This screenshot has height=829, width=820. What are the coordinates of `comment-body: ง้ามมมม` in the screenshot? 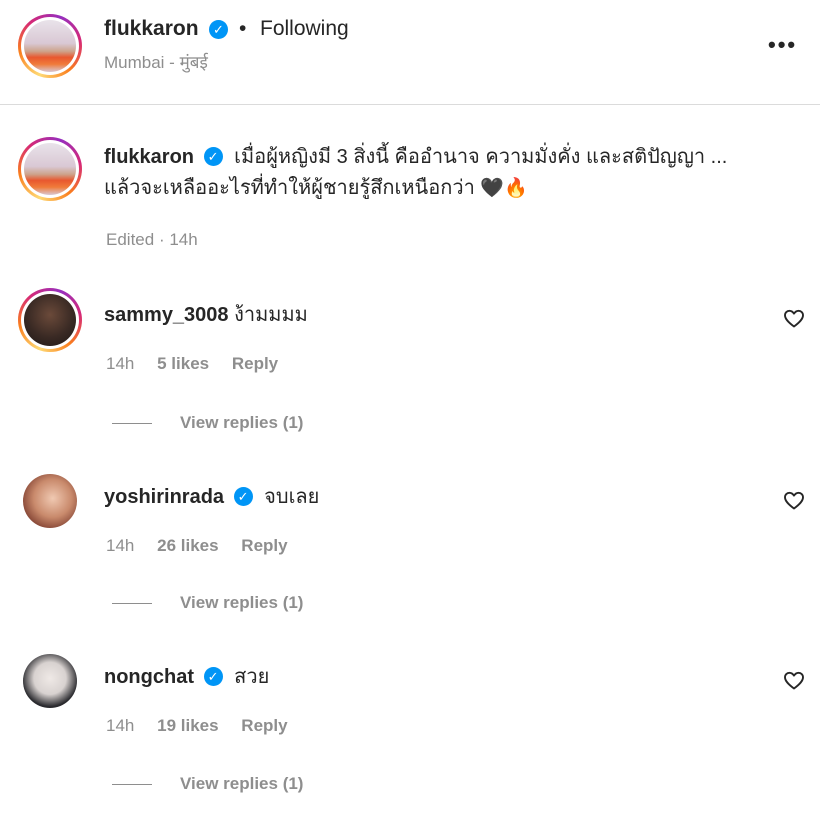 It's located at (271, 315).